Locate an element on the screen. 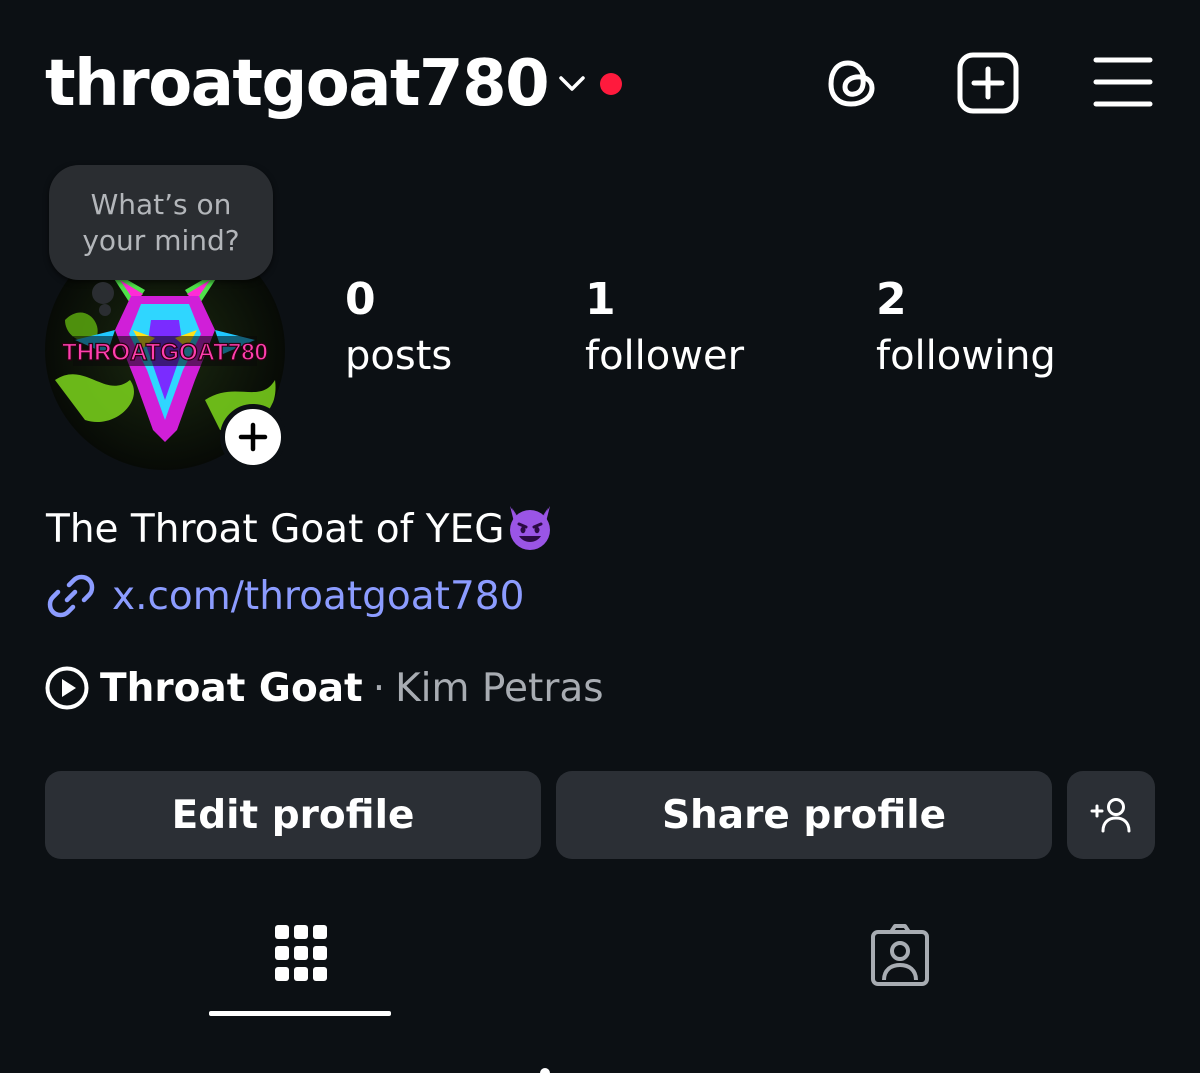  bio: The Throat Goat of YEG is located at coordinates (301, 527).